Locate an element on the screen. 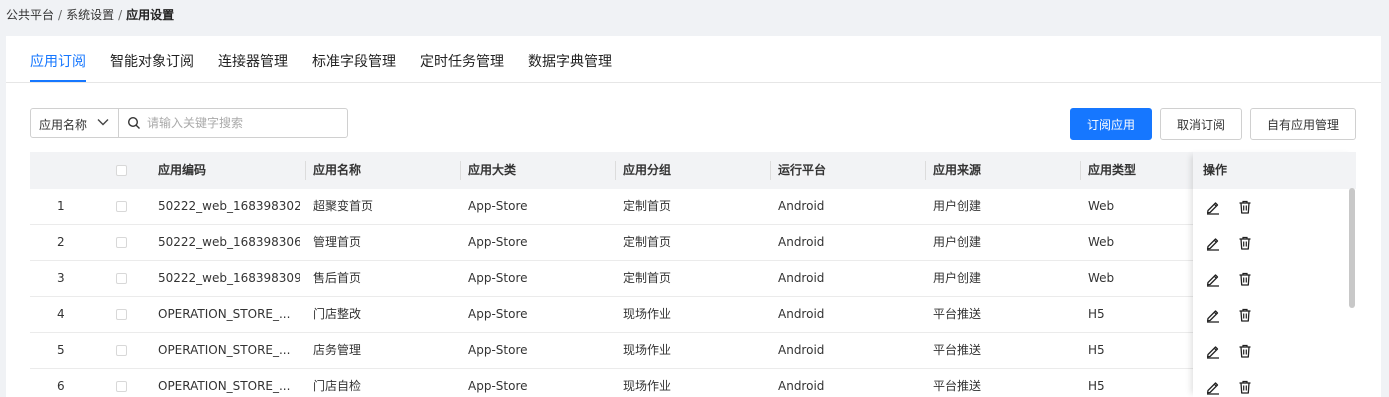 The width and height of the screenshot is (1389, 397). column-header-actions-cell: 操作 is located at coordinates (1274, 170).